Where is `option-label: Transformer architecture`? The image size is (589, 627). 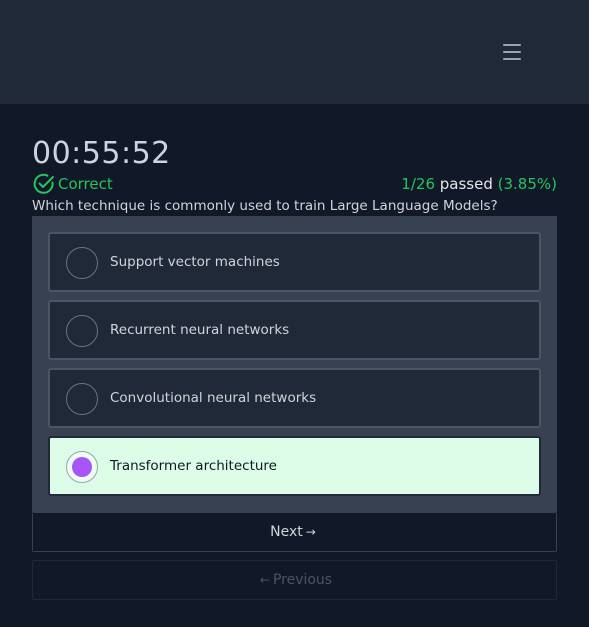 option-label: Transformer architecture is located at coordinates (193, 466).